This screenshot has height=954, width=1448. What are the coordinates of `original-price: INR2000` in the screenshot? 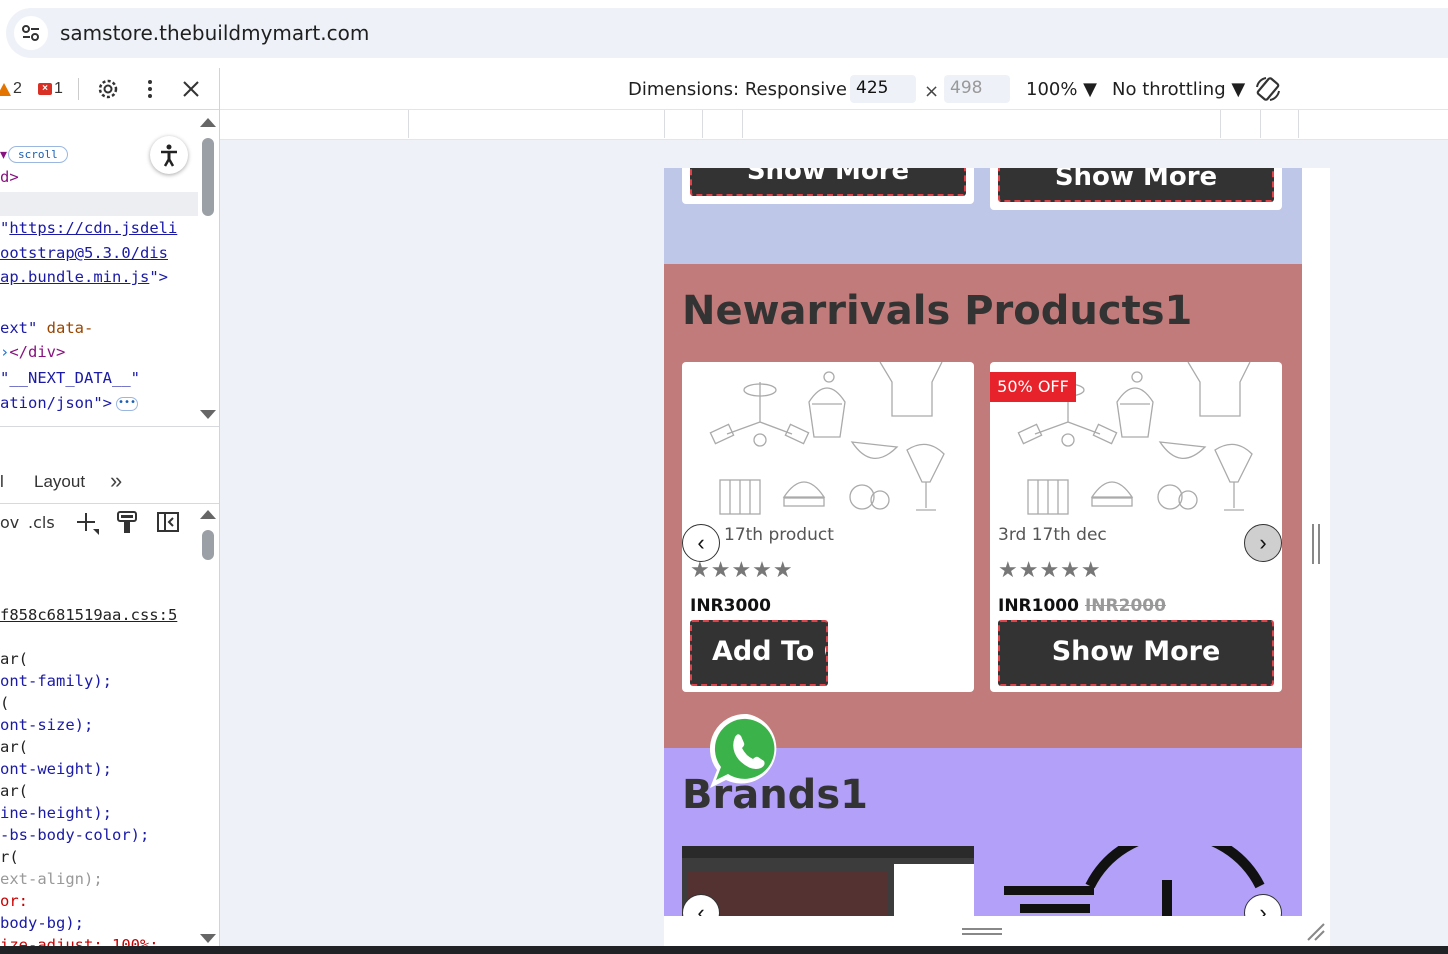 It's located at (1125, 606).